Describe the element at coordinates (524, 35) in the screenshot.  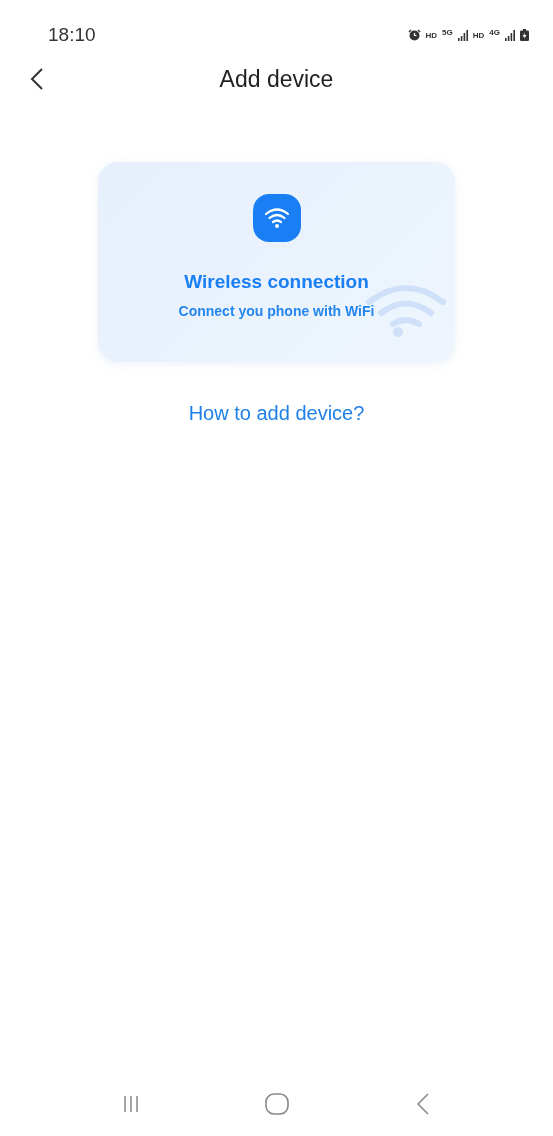
I see `battery-icon` at that location.